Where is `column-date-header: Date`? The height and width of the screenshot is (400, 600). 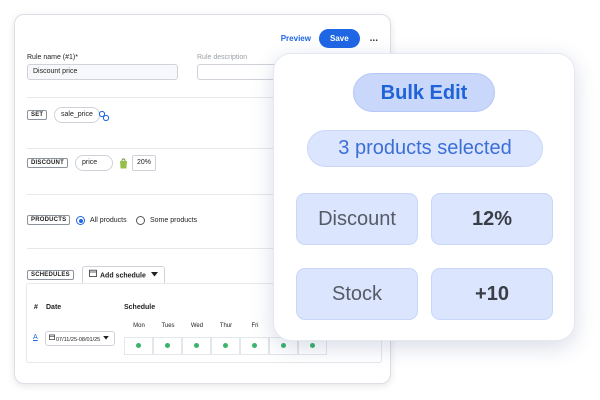
column-date-header: Date is located at coordinates (54, 307).